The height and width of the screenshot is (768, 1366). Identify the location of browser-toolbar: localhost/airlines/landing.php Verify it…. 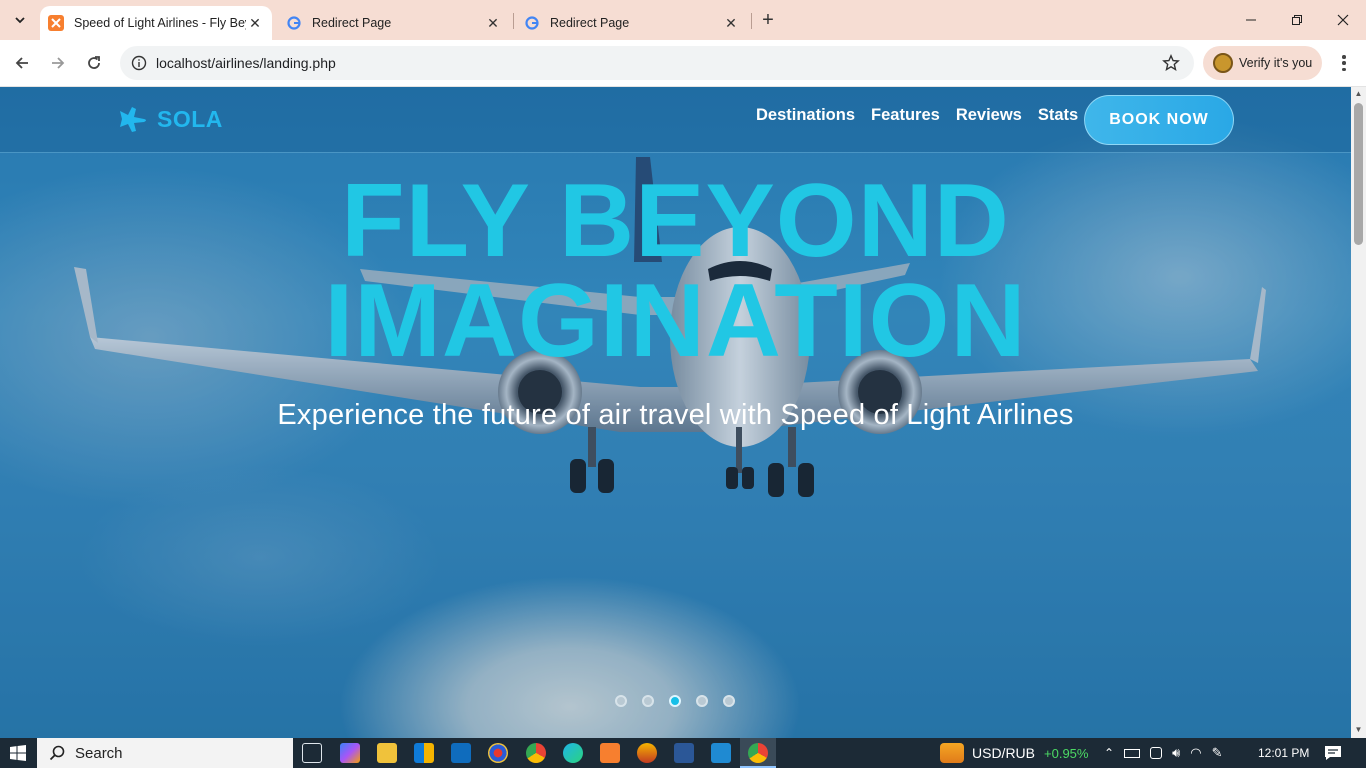
(683, 63).